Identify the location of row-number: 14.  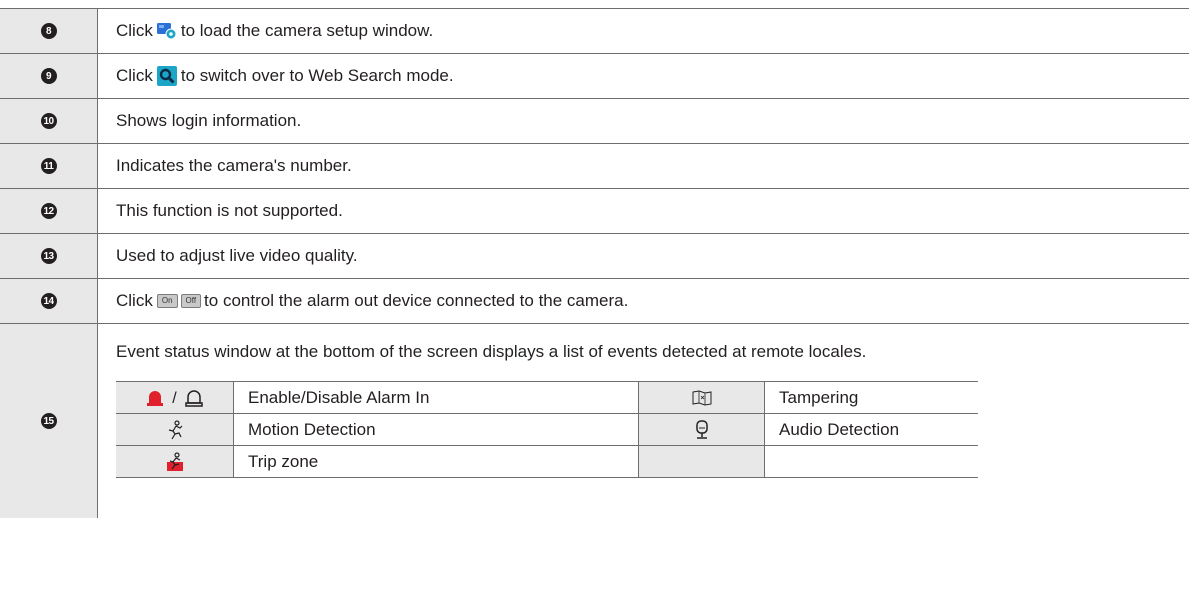
(48, 301).